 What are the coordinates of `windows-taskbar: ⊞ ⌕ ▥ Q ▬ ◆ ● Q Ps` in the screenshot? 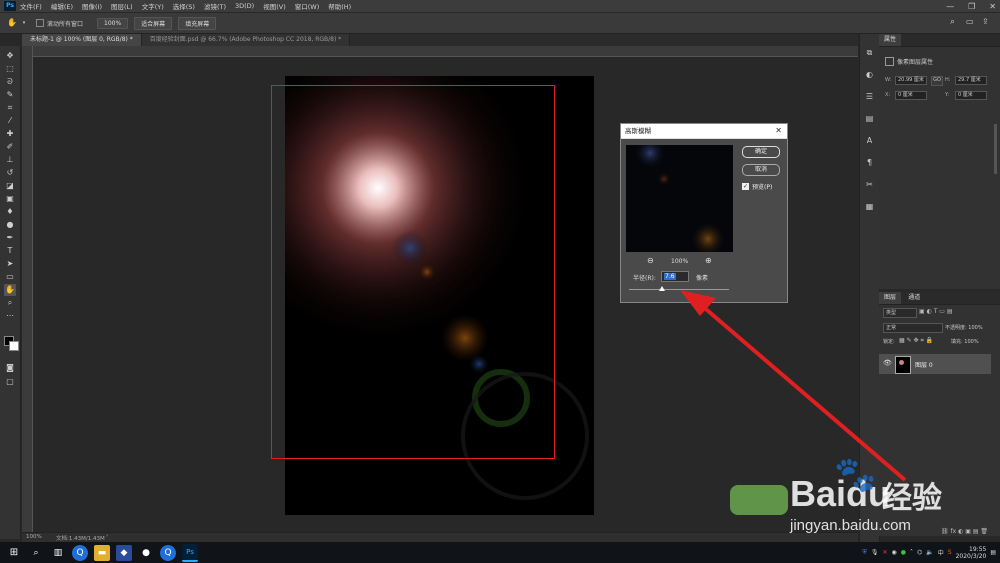 It's located at (500, 552).